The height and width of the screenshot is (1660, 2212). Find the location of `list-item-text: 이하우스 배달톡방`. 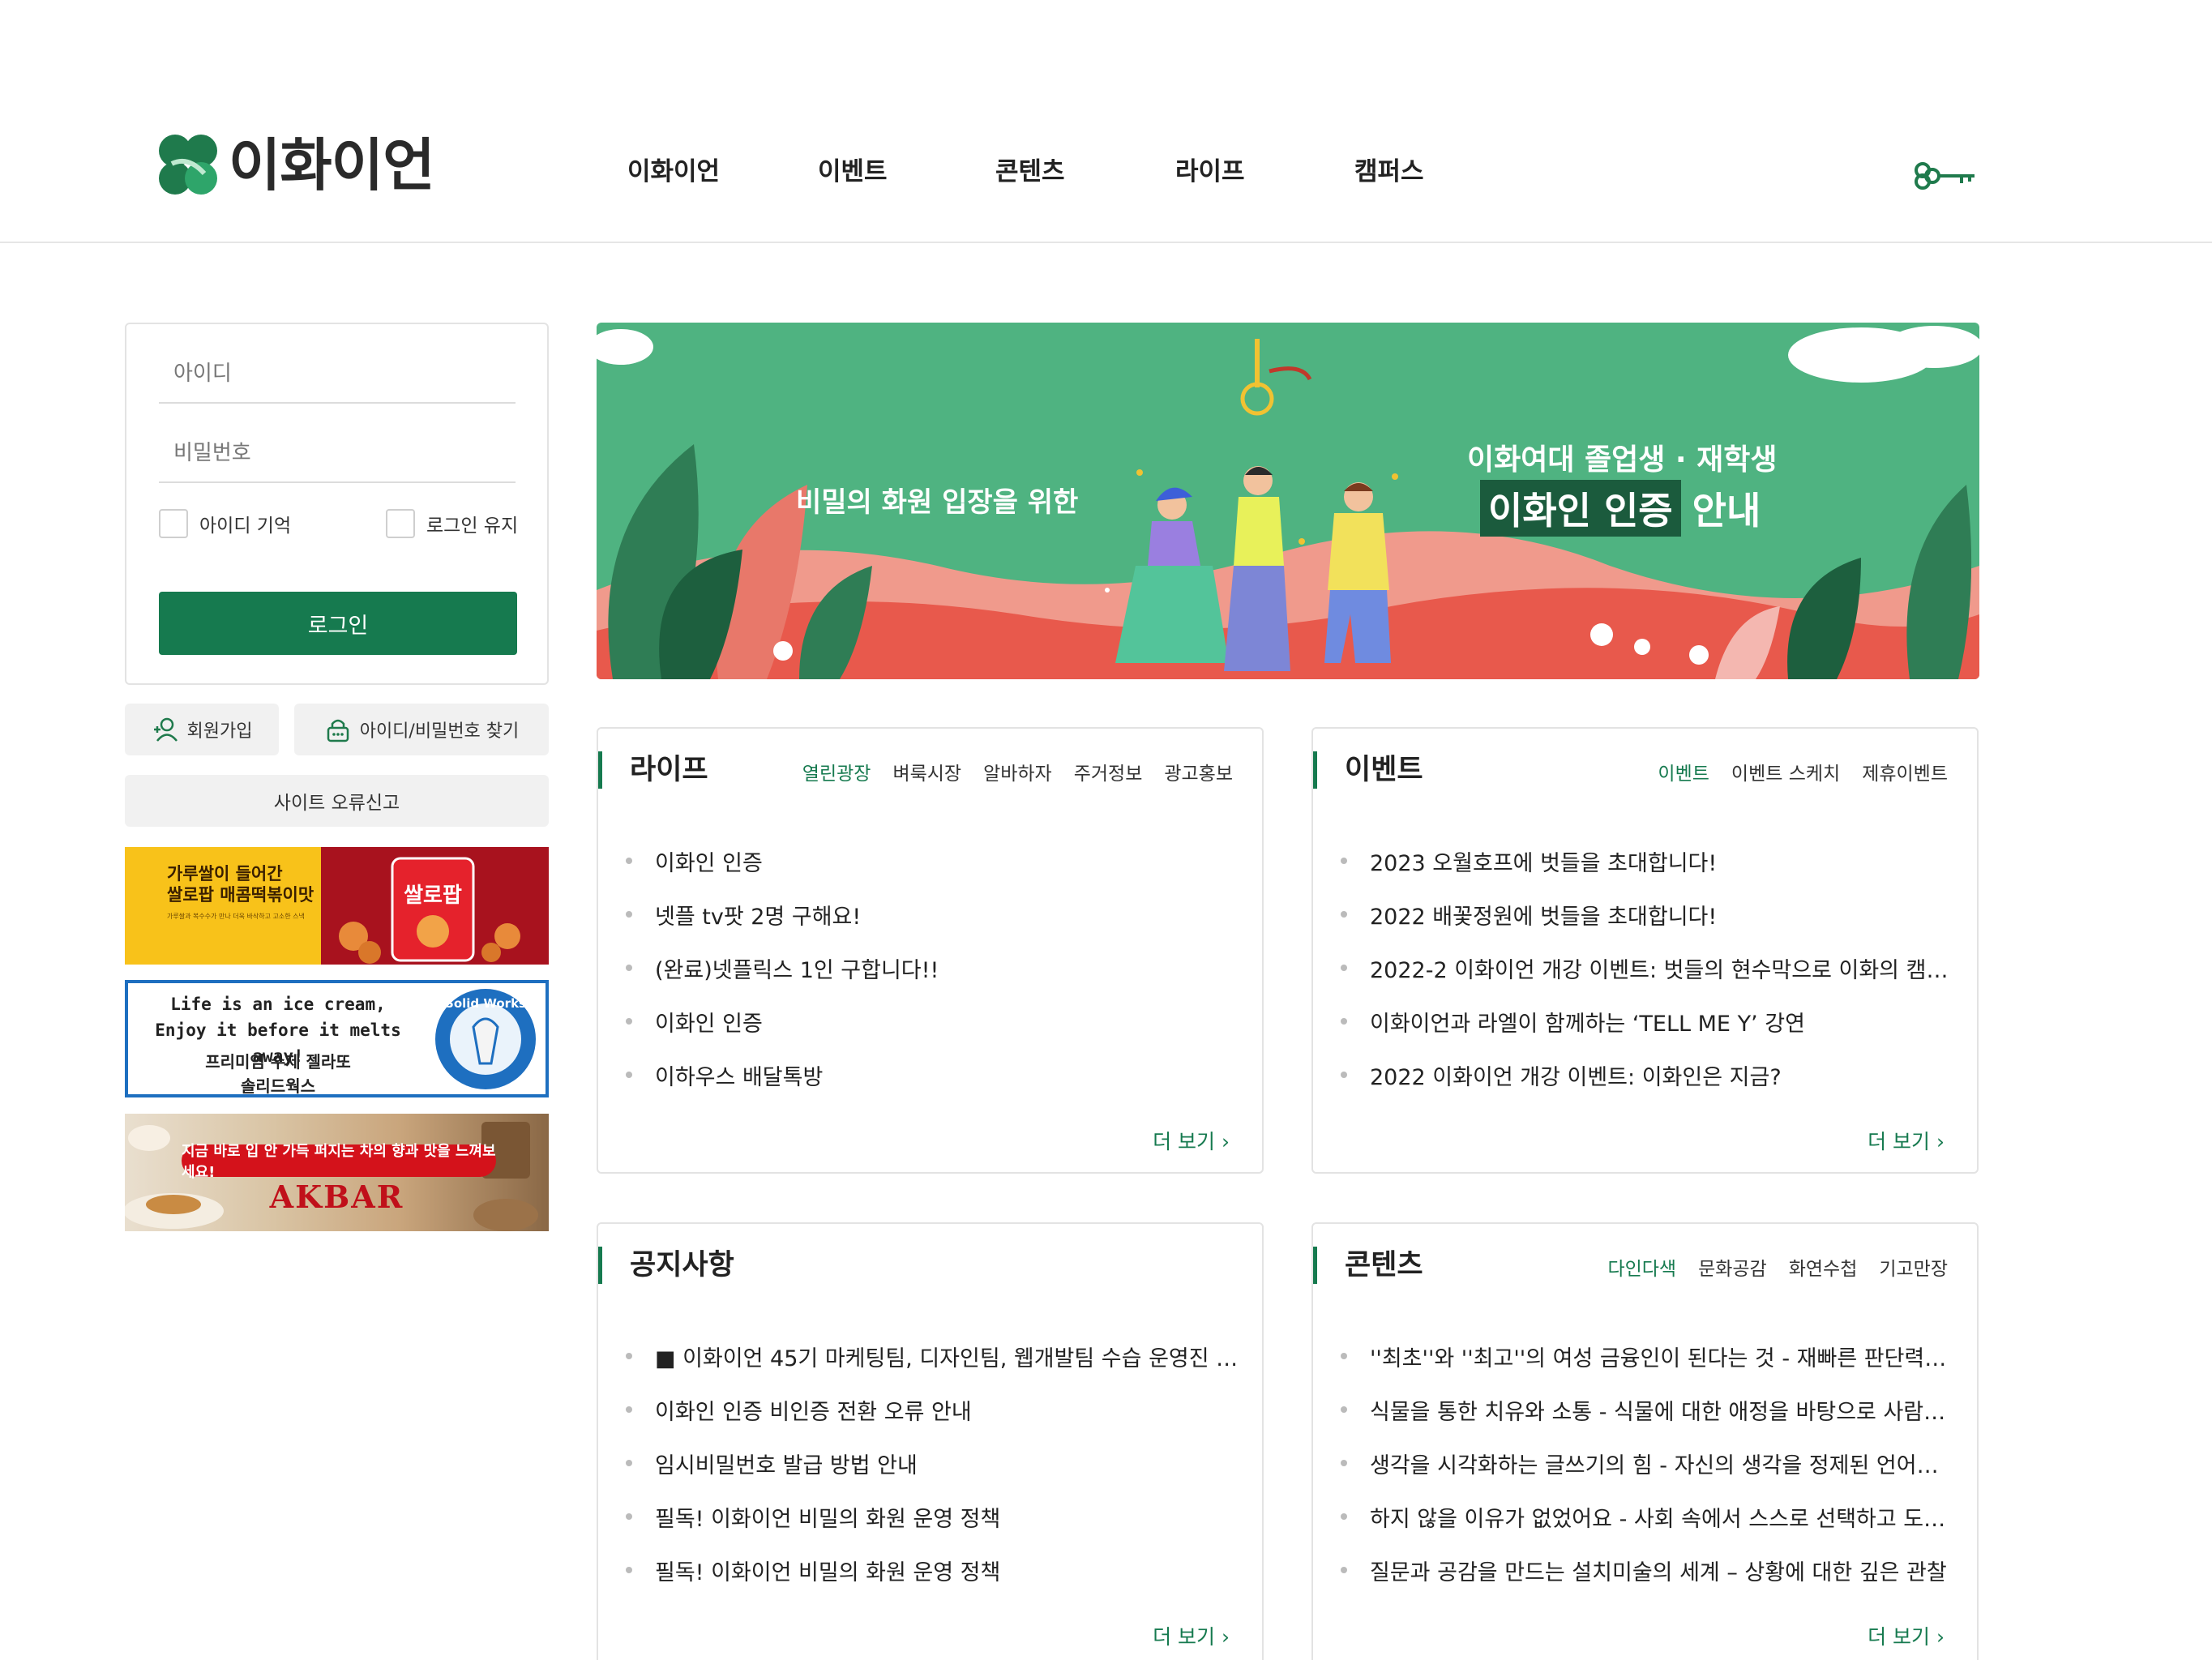

list-item-text: 이하우스 배달톡방 is located at coordinates (739, 1077).